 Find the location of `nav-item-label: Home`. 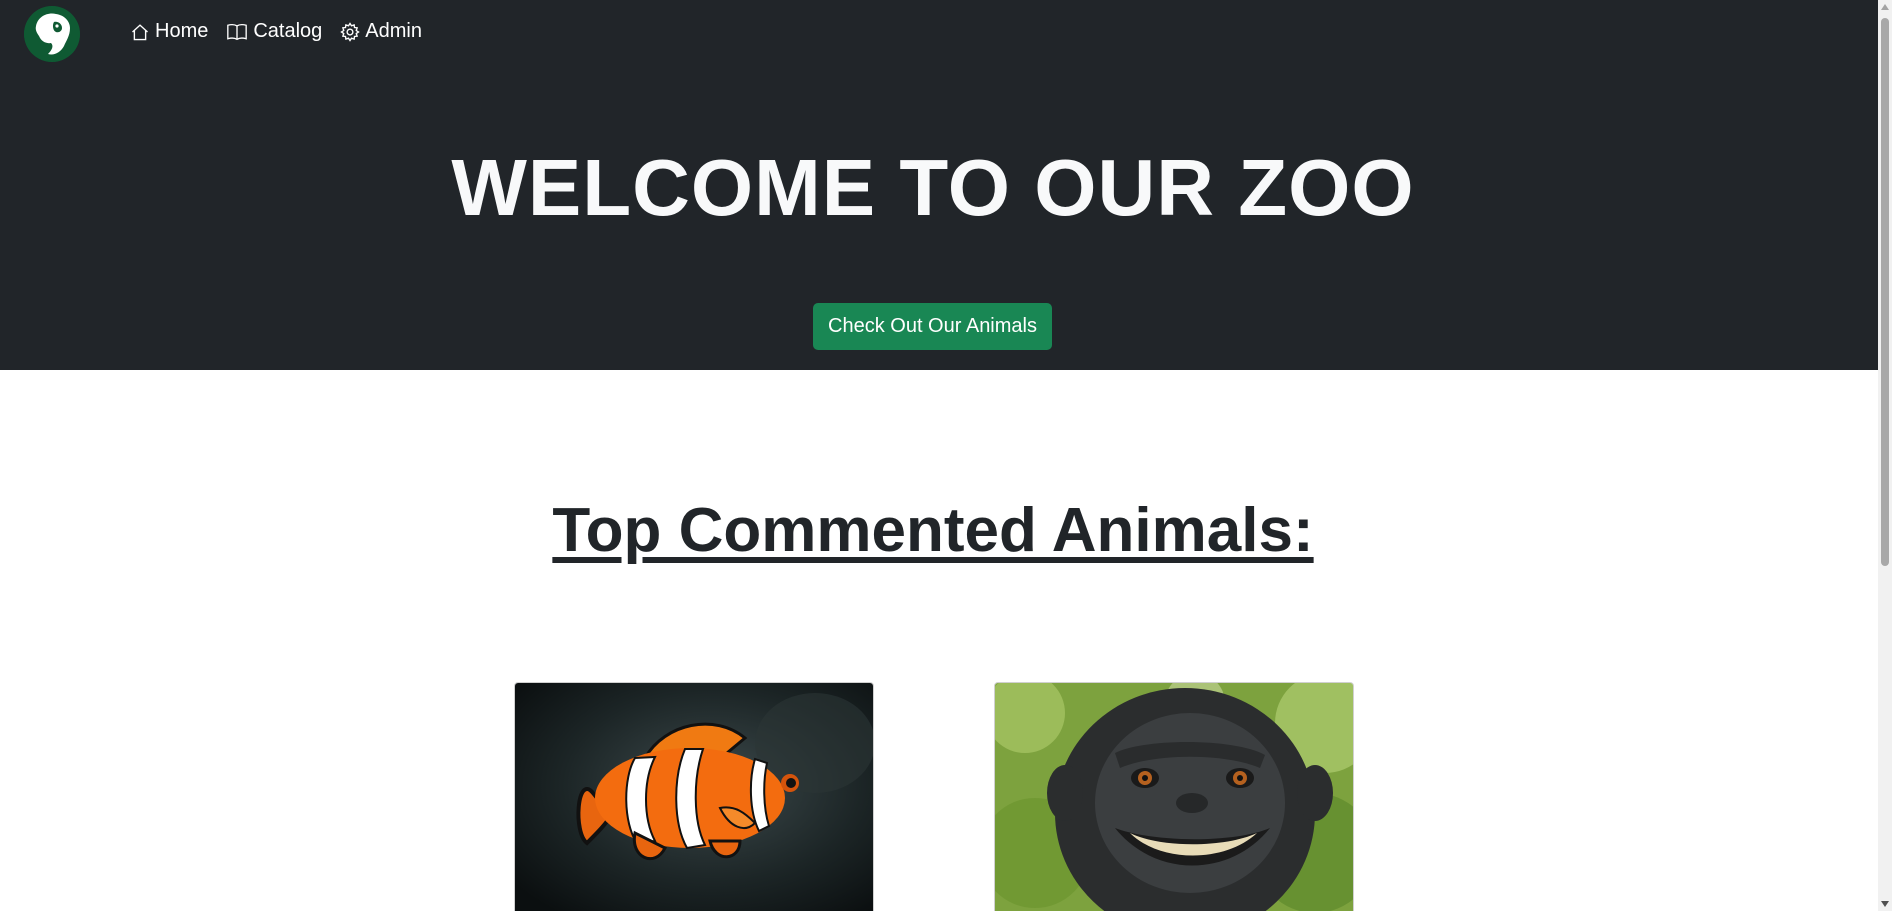

nav-item-label: Home is located at coordinates (182, 31).